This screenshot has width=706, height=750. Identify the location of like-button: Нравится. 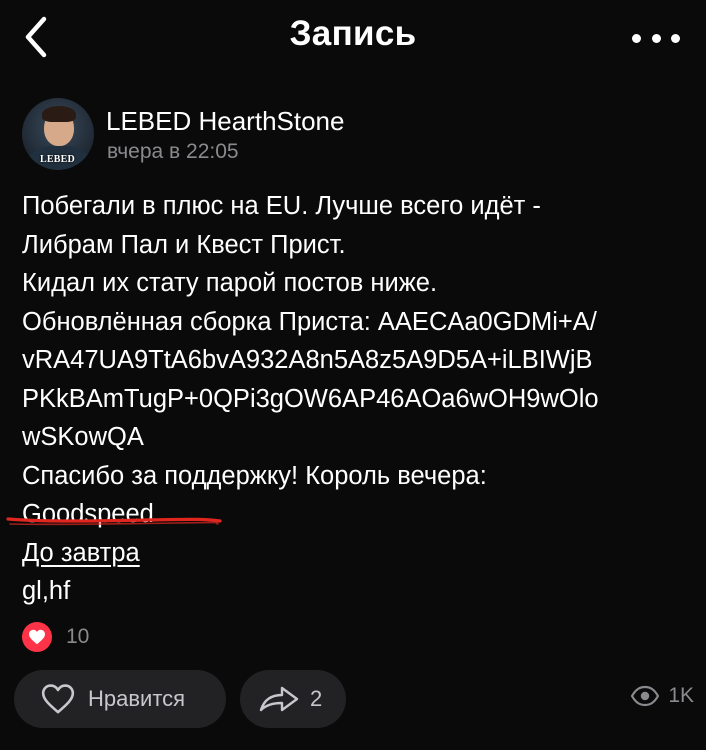
(120, 699).